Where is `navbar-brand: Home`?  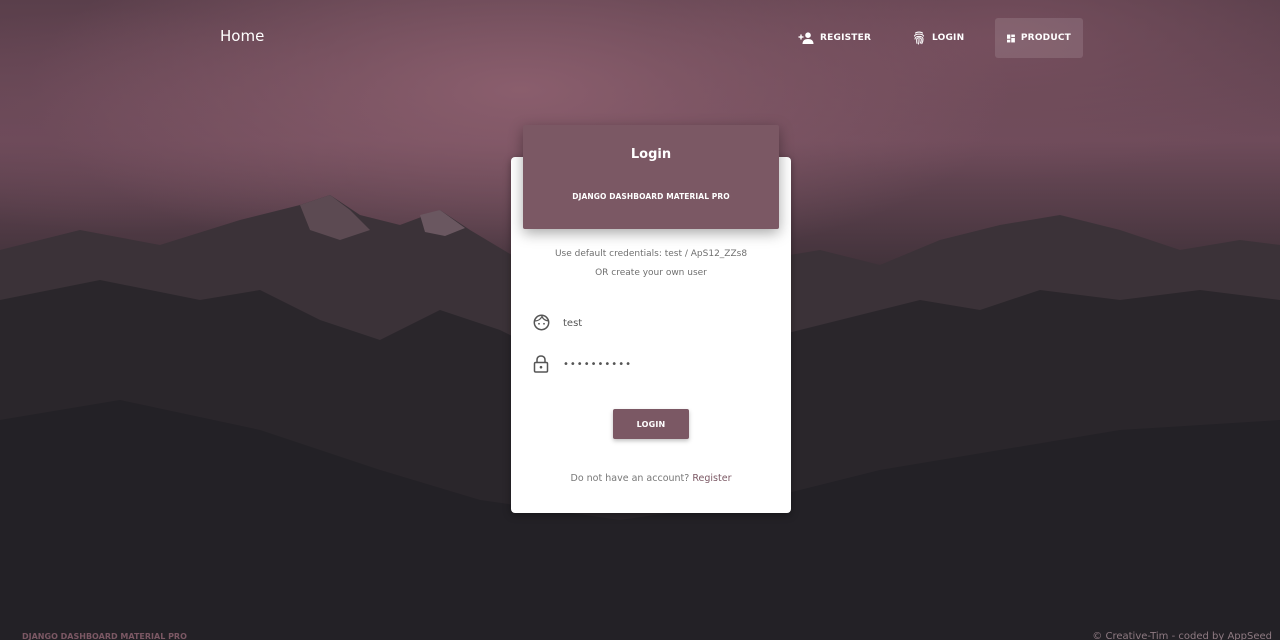
navbar-brand: Home is located at coordinates (242, 36).